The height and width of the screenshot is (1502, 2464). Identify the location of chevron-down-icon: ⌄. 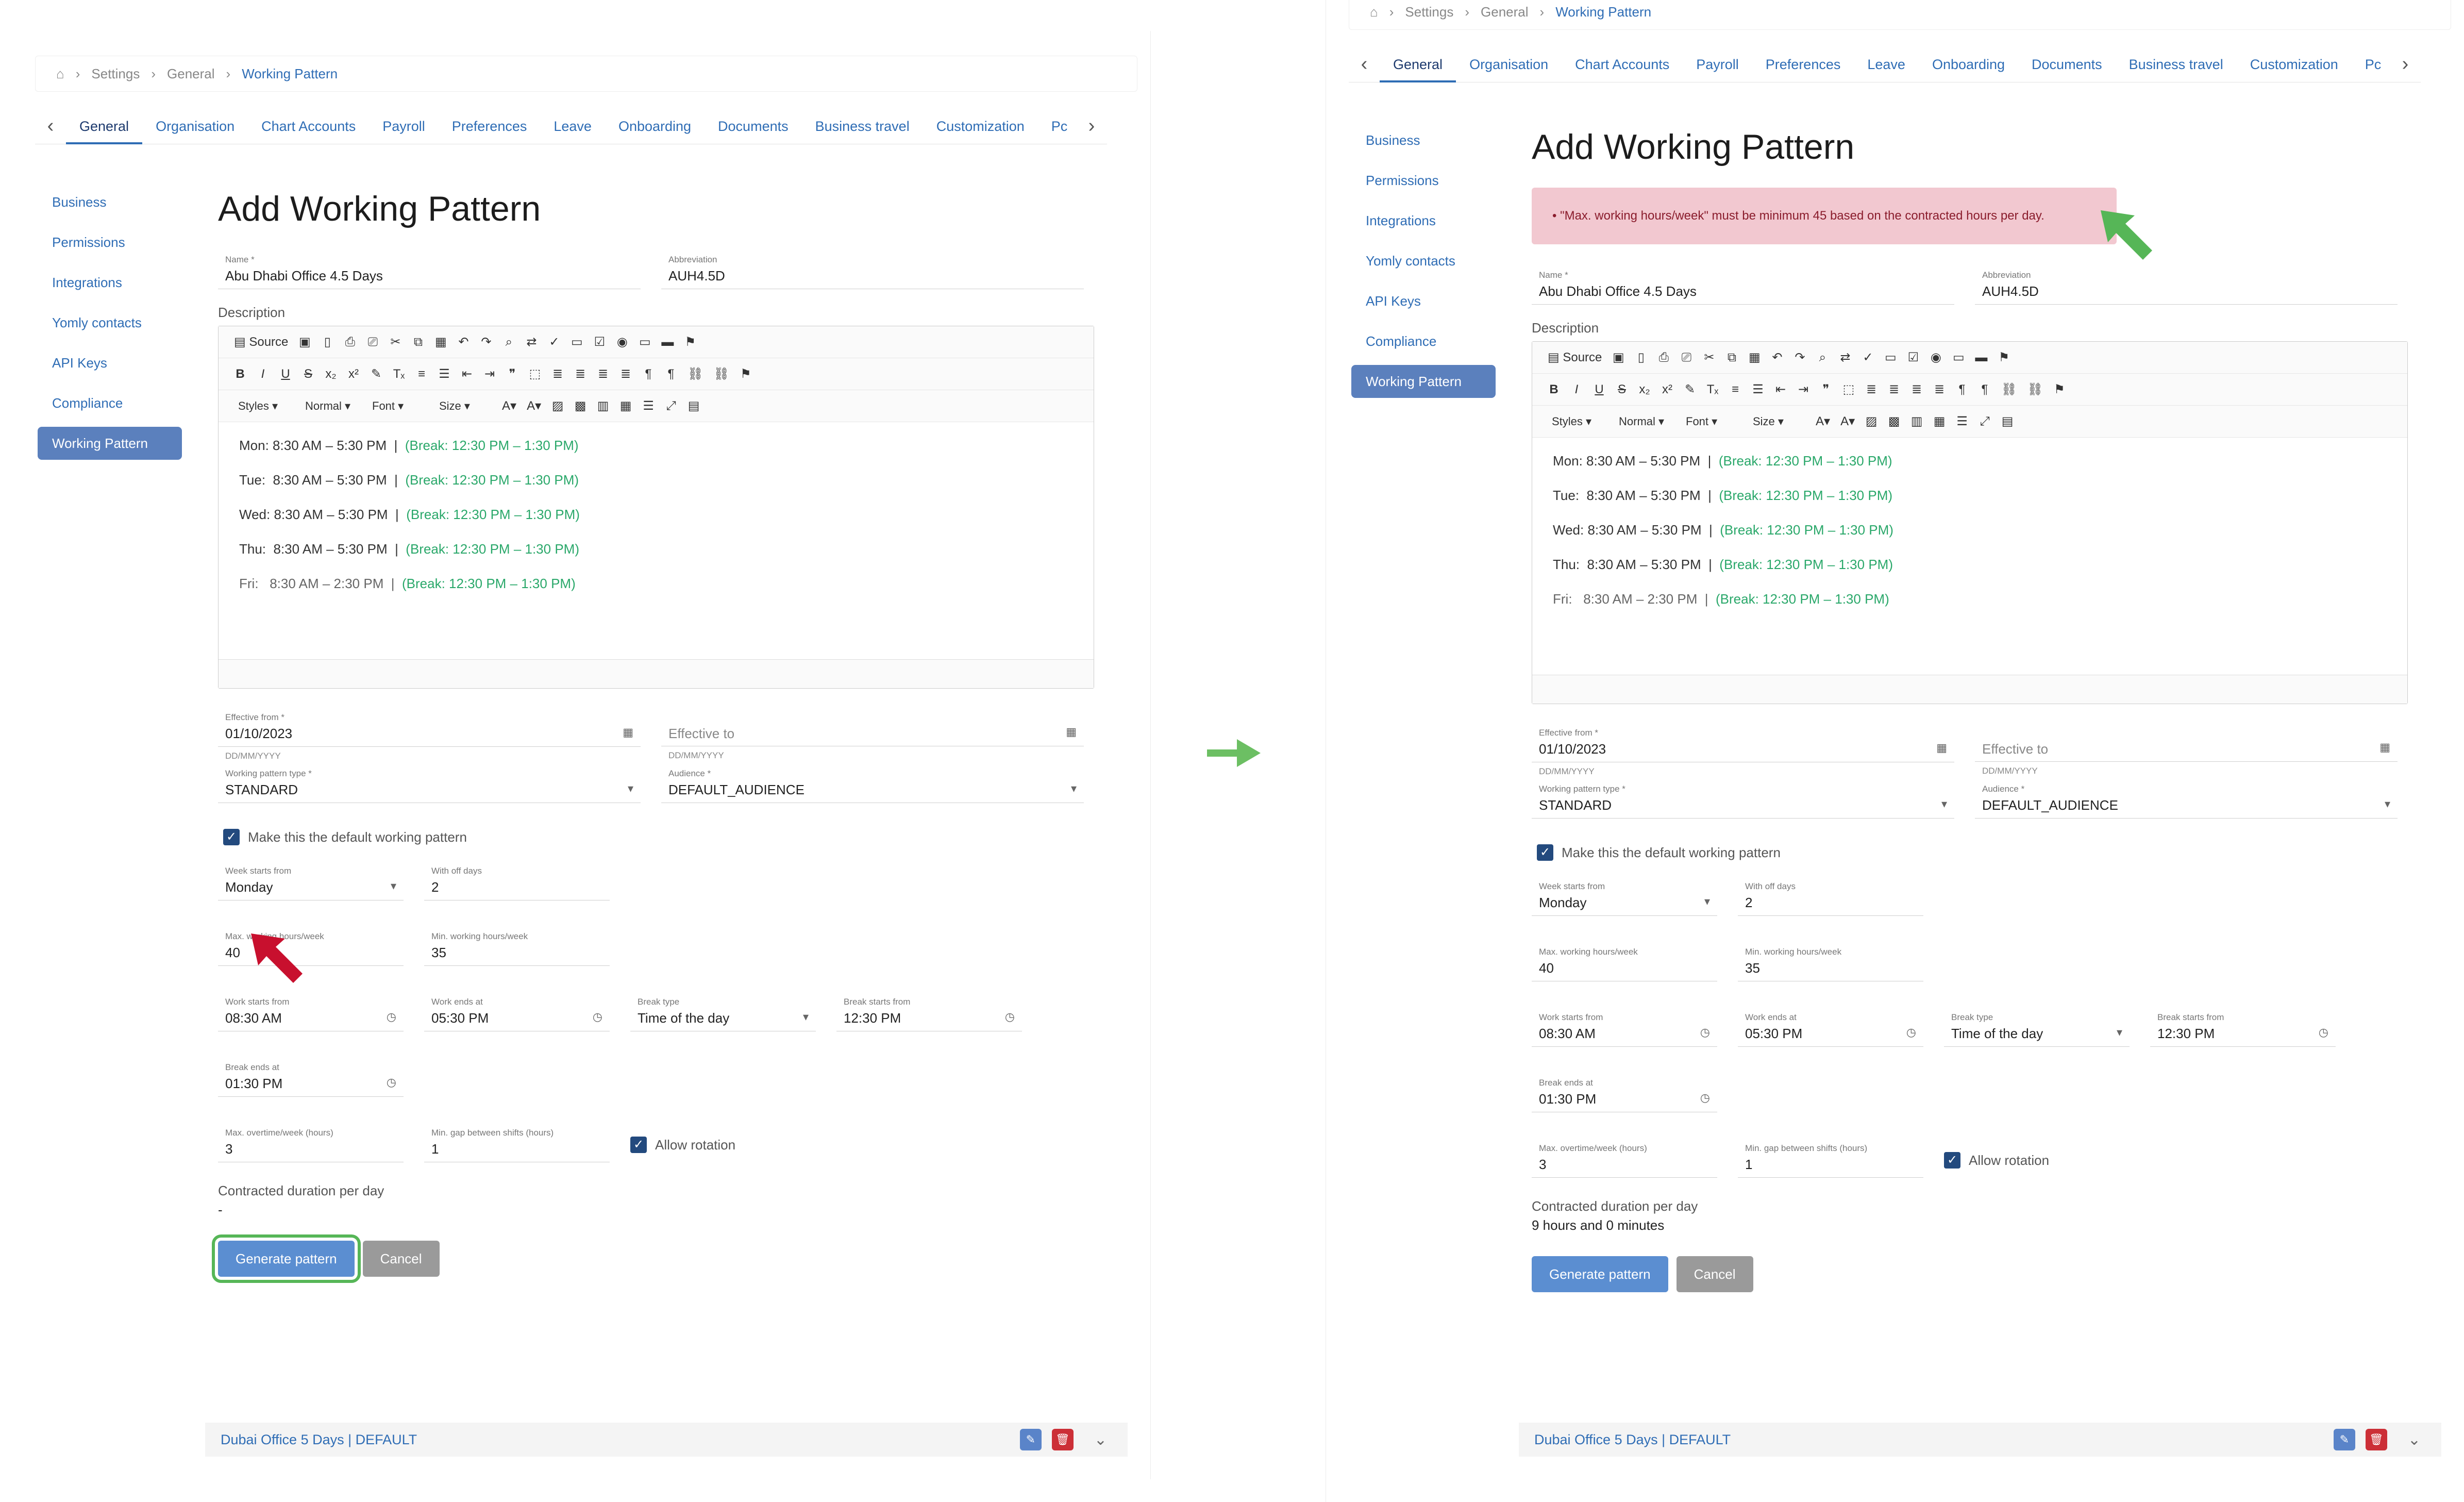
(1100, 1440).